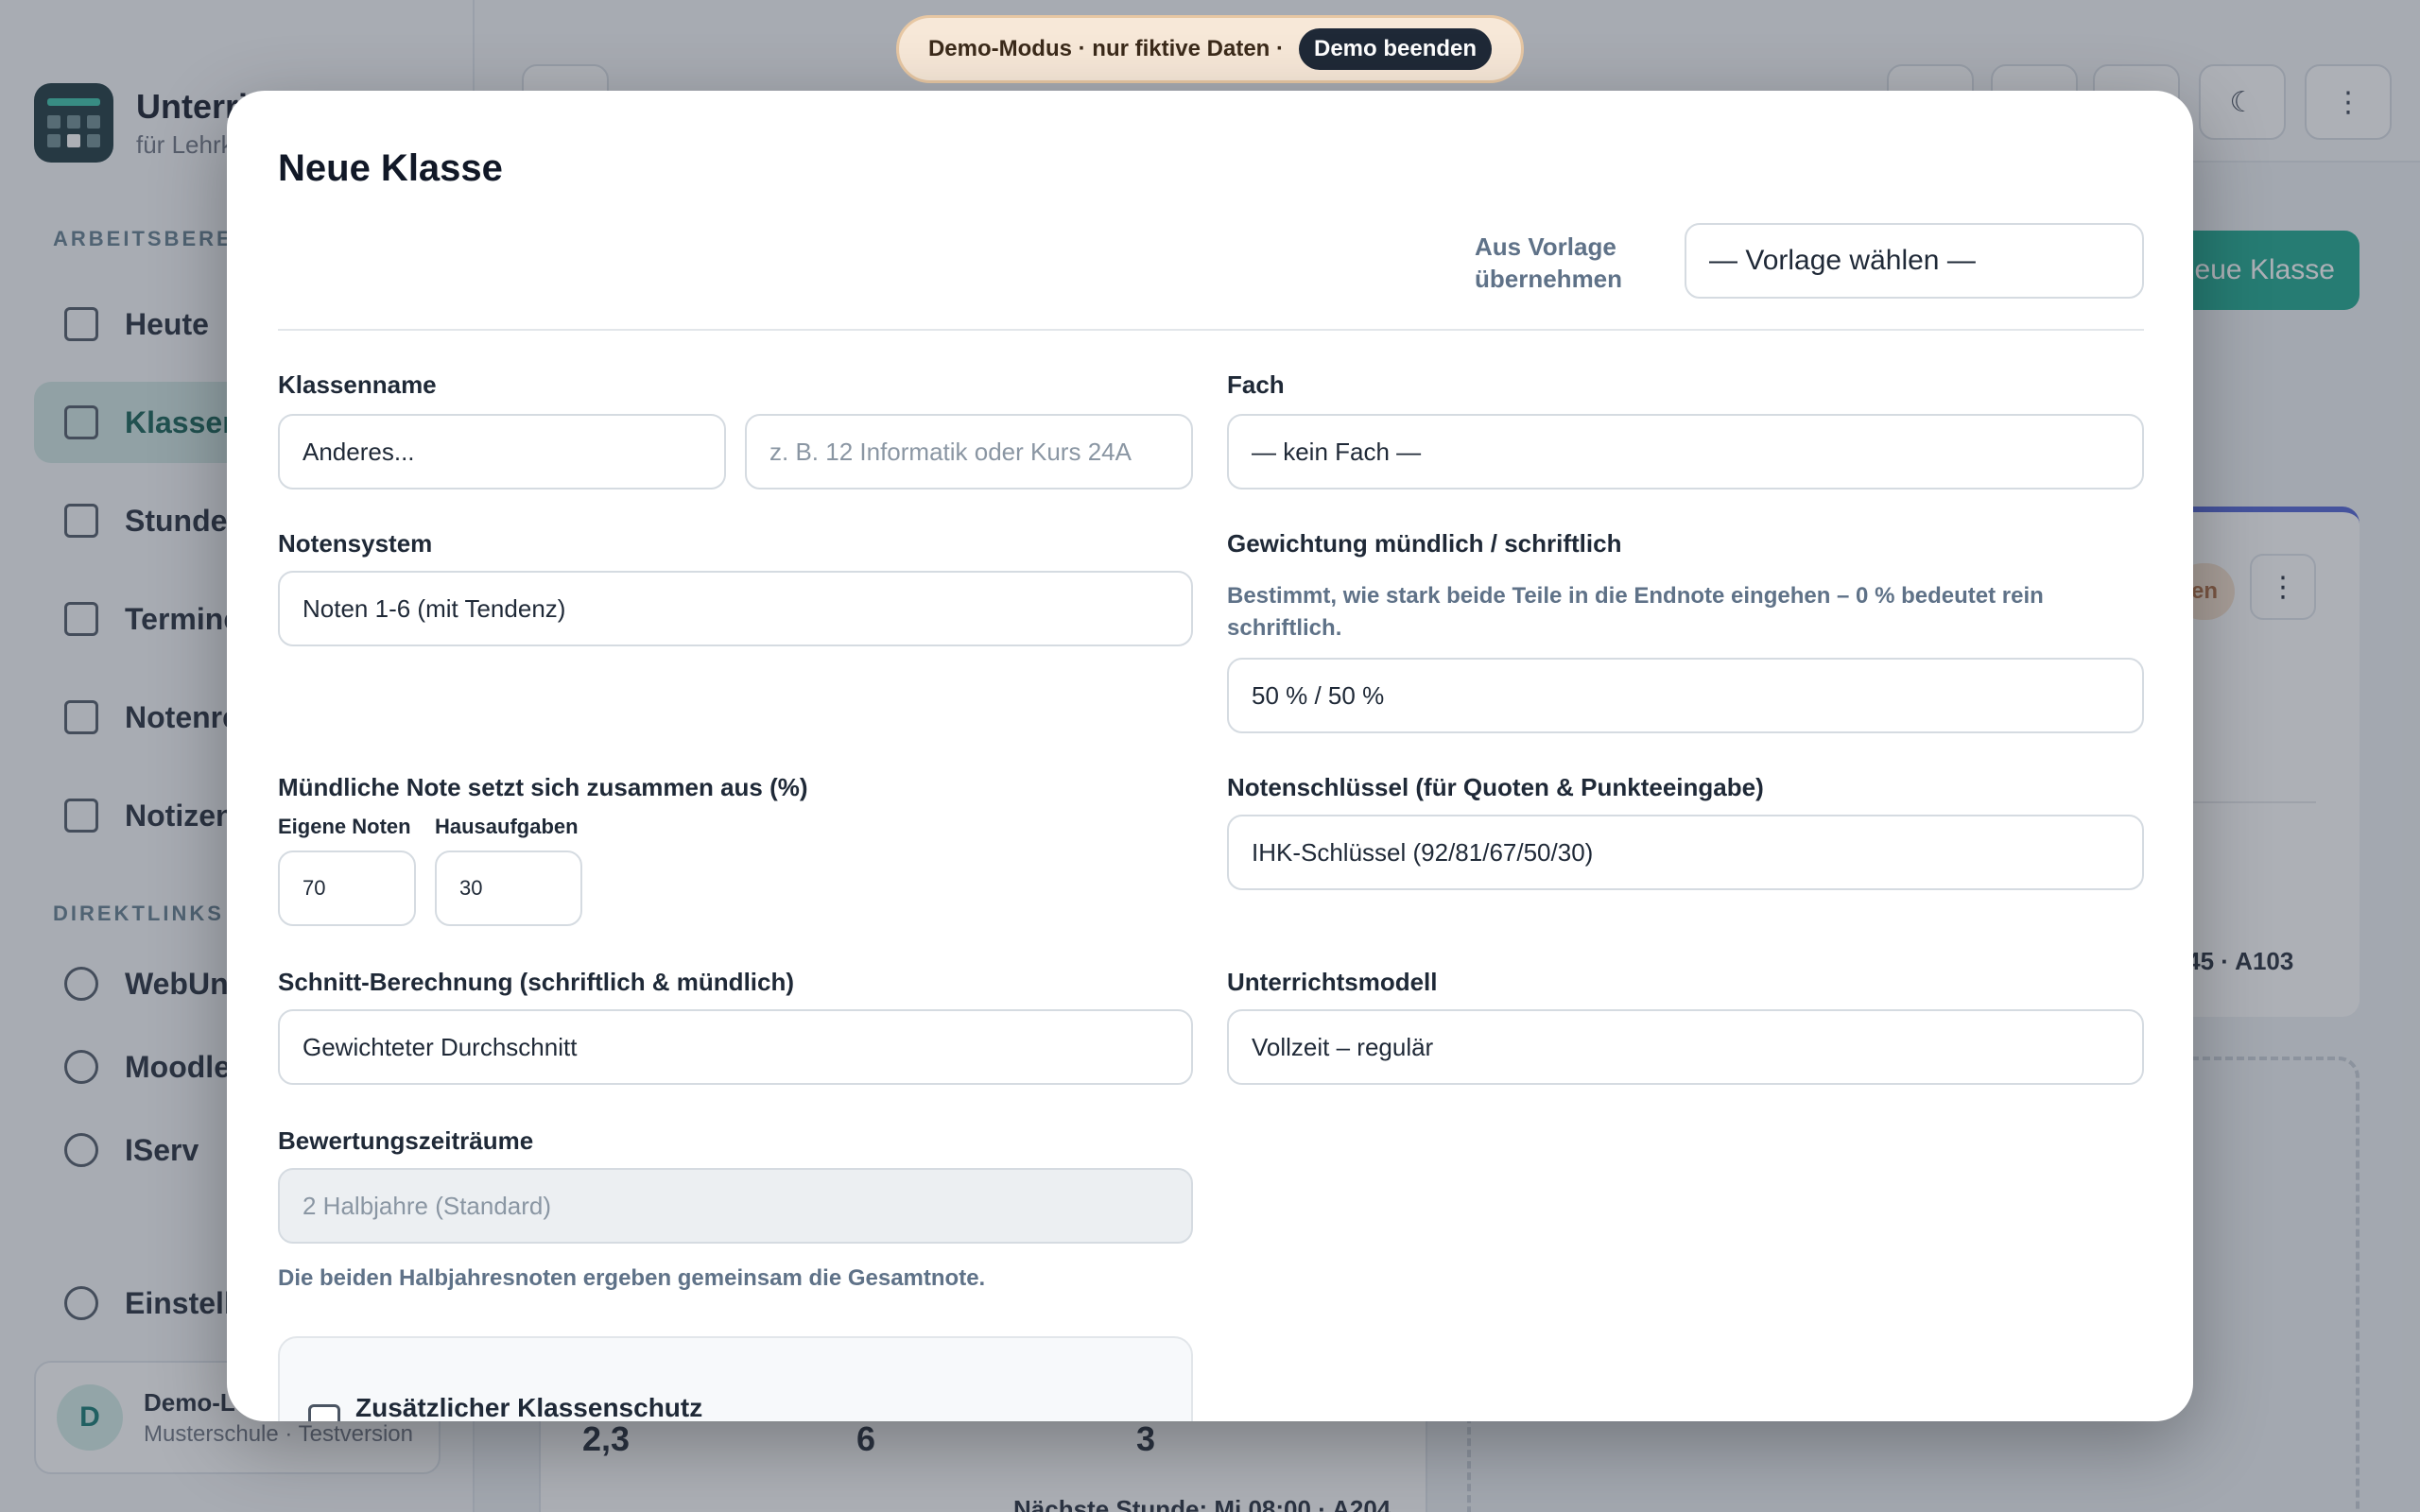 The height and width of the screenshot is (1512, 2420). Describe the element at coordinates (391, 168) in the screenshot. I see `dialog-title: Neue Klasse` at that location.